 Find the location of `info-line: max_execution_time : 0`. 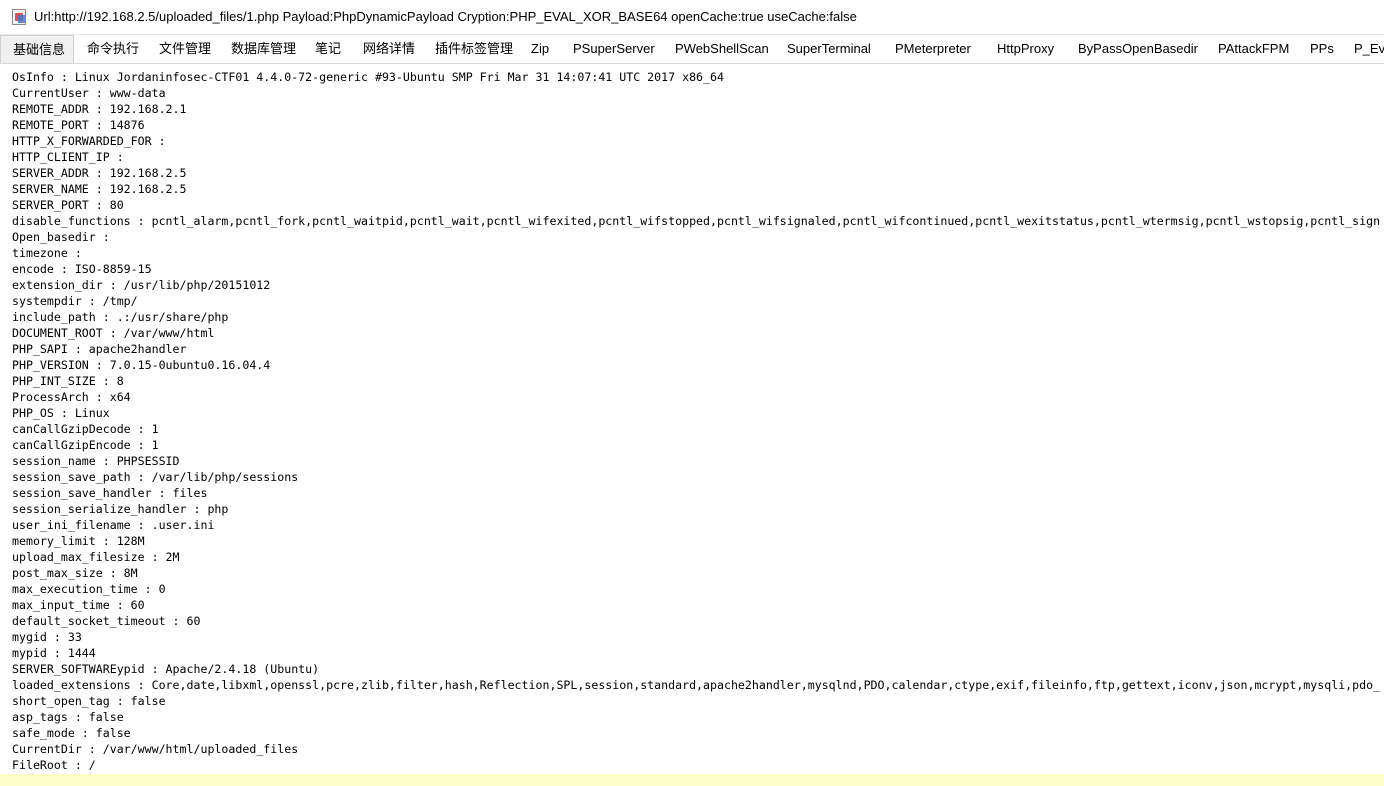

info-line: max_execution_time : 0 is located at coordinates (89, 589).